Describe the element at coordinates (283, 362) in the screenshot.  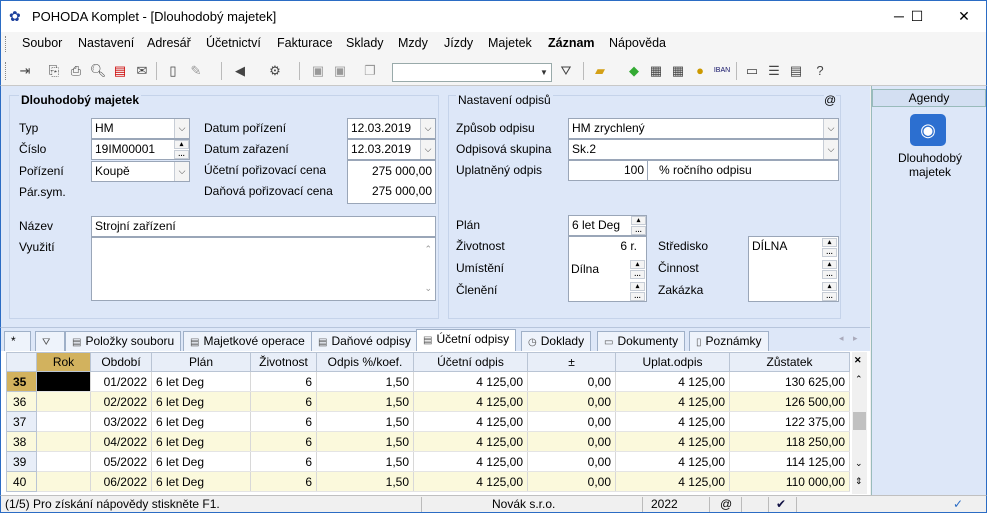
I see `col-zivotnost: Životnost` at that location.